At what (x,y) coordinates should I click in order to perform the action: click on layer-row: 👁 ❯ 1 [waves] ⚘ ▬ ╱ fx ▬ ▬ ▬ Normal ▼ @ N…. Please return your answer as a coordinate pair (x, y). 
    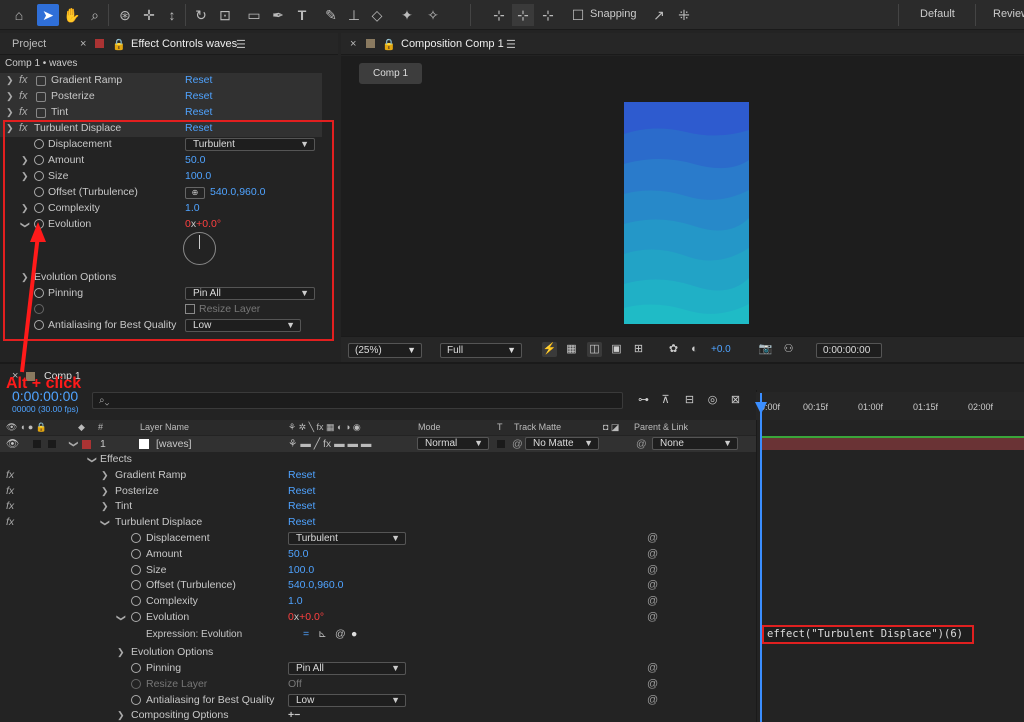
    Looking at the image, I should click on (378, 444).